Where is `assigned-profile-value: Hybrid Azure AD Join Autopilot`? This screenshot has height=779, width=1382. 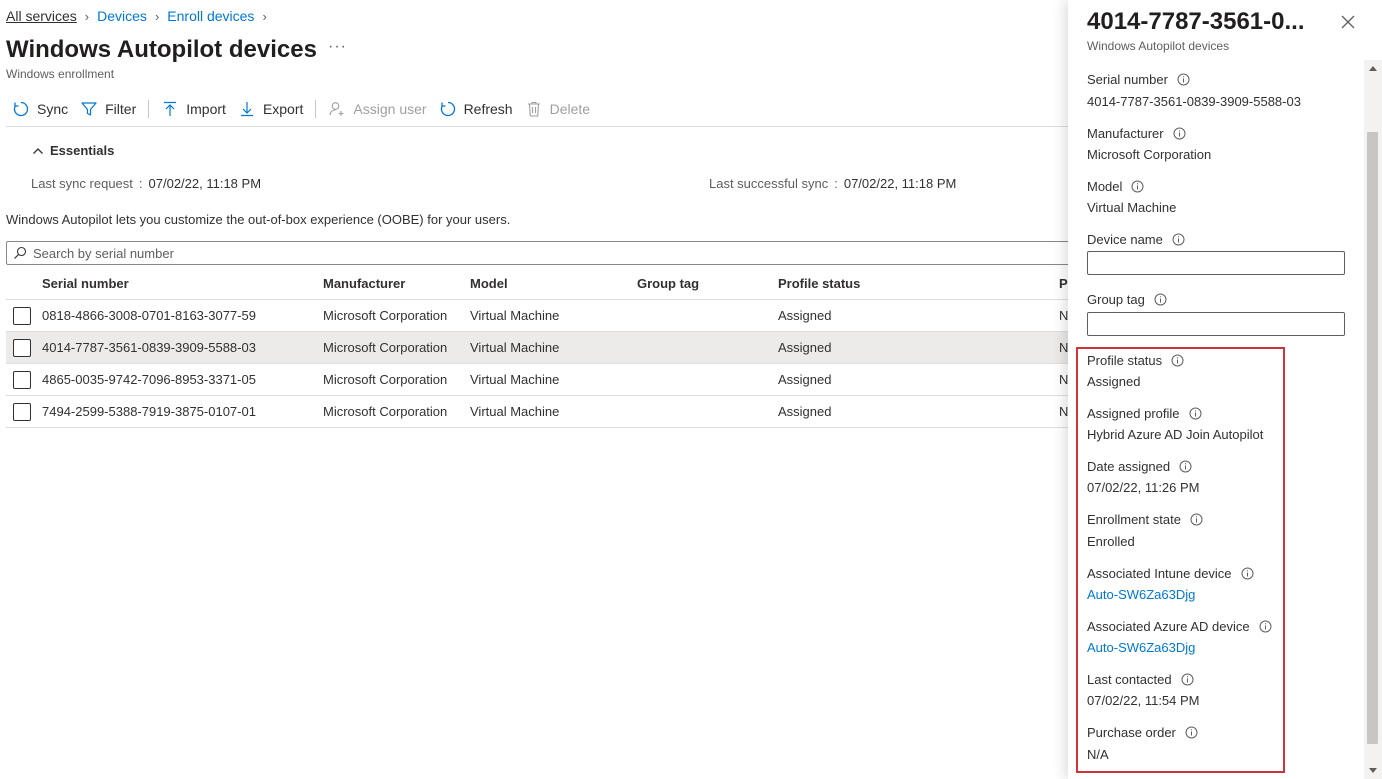
assigned-profile-value: Hybrid Azure AD Join Autopilot is located at coordinates (1175, 434).